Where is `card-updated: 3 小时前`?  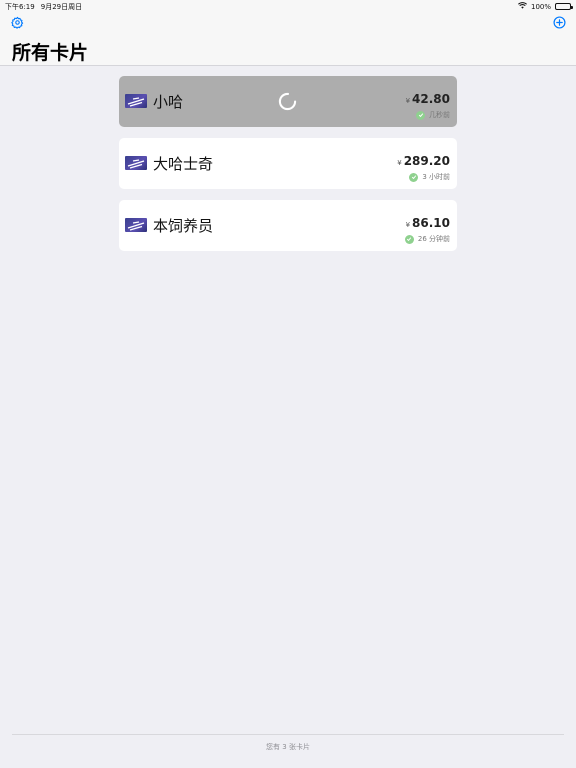 card-updated: 3 小时前 is located at coordinates (429, 177).